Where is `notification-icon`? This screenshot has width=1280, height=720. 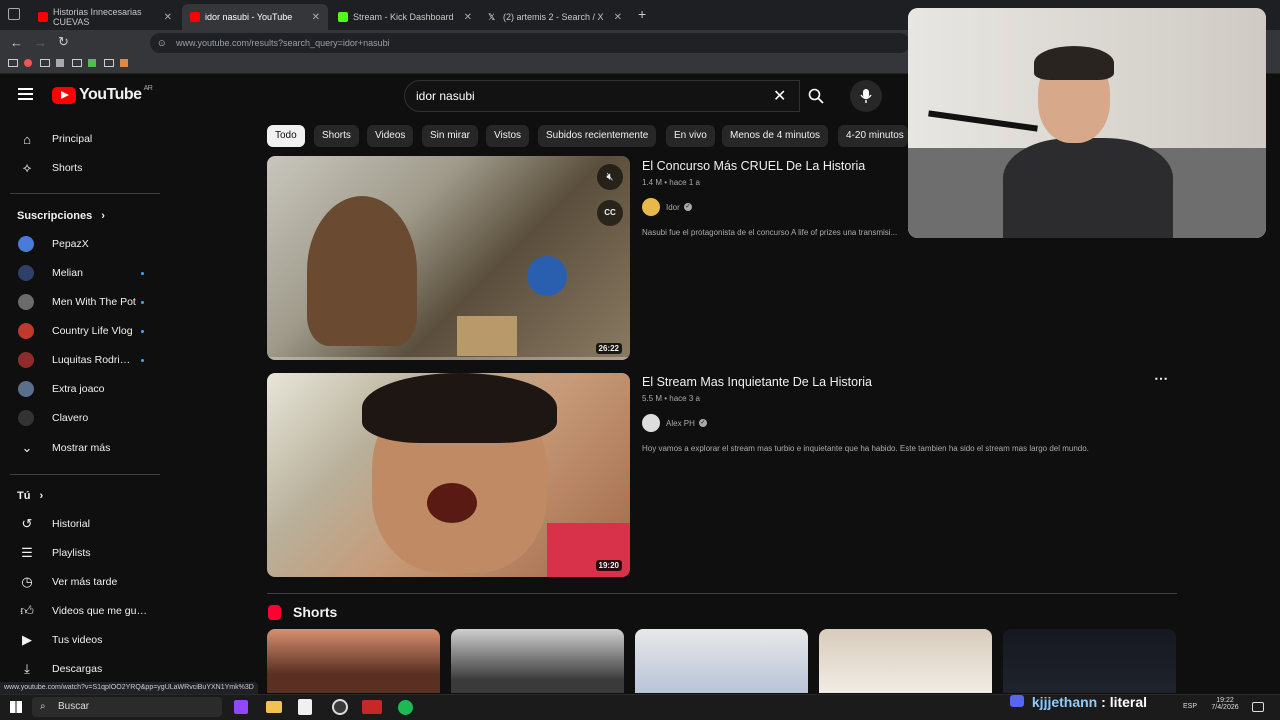
notification-icon is located at coordinates (1258, 707).